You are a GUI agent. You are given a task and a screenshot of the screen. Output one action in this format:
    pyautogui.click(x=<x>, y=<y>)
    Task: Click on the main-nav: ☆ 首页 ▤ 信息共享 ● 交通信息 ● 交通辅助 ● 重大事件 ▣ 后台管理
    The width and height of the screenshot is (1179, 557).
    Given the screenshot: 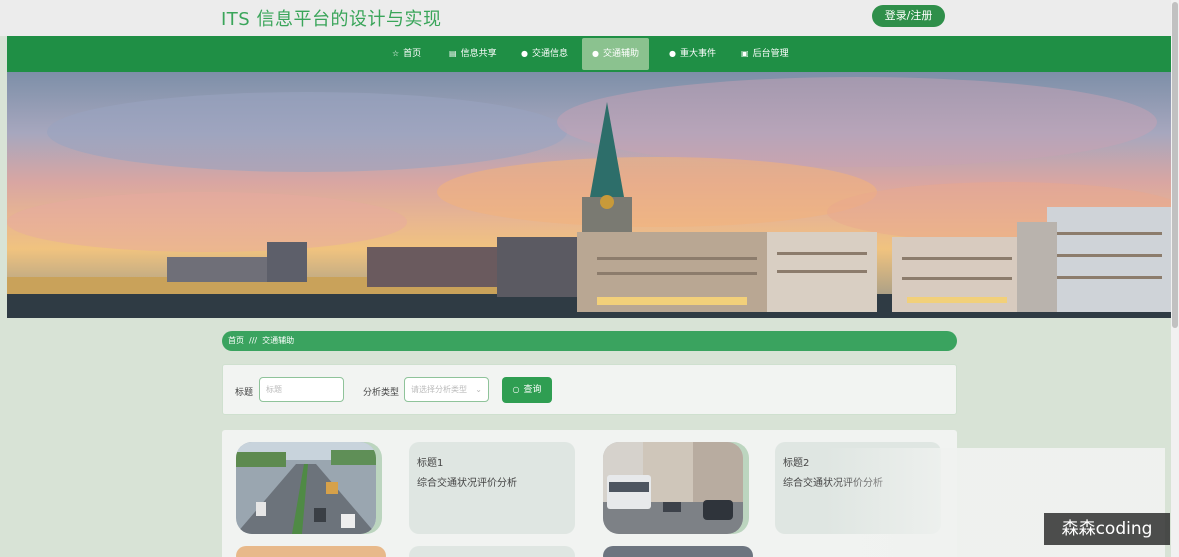 What is the action you would take?
    pyautogui.click(x=589, y=54)
    